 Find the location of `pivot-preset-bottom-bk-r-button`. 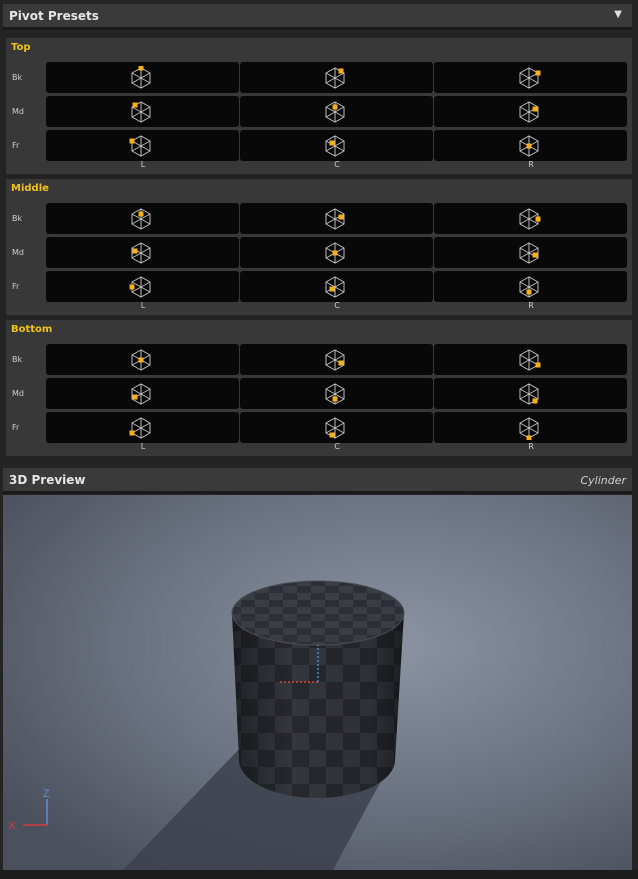

pivot-preset-bottom-bk-r-button is located at coordinates (530, 359).